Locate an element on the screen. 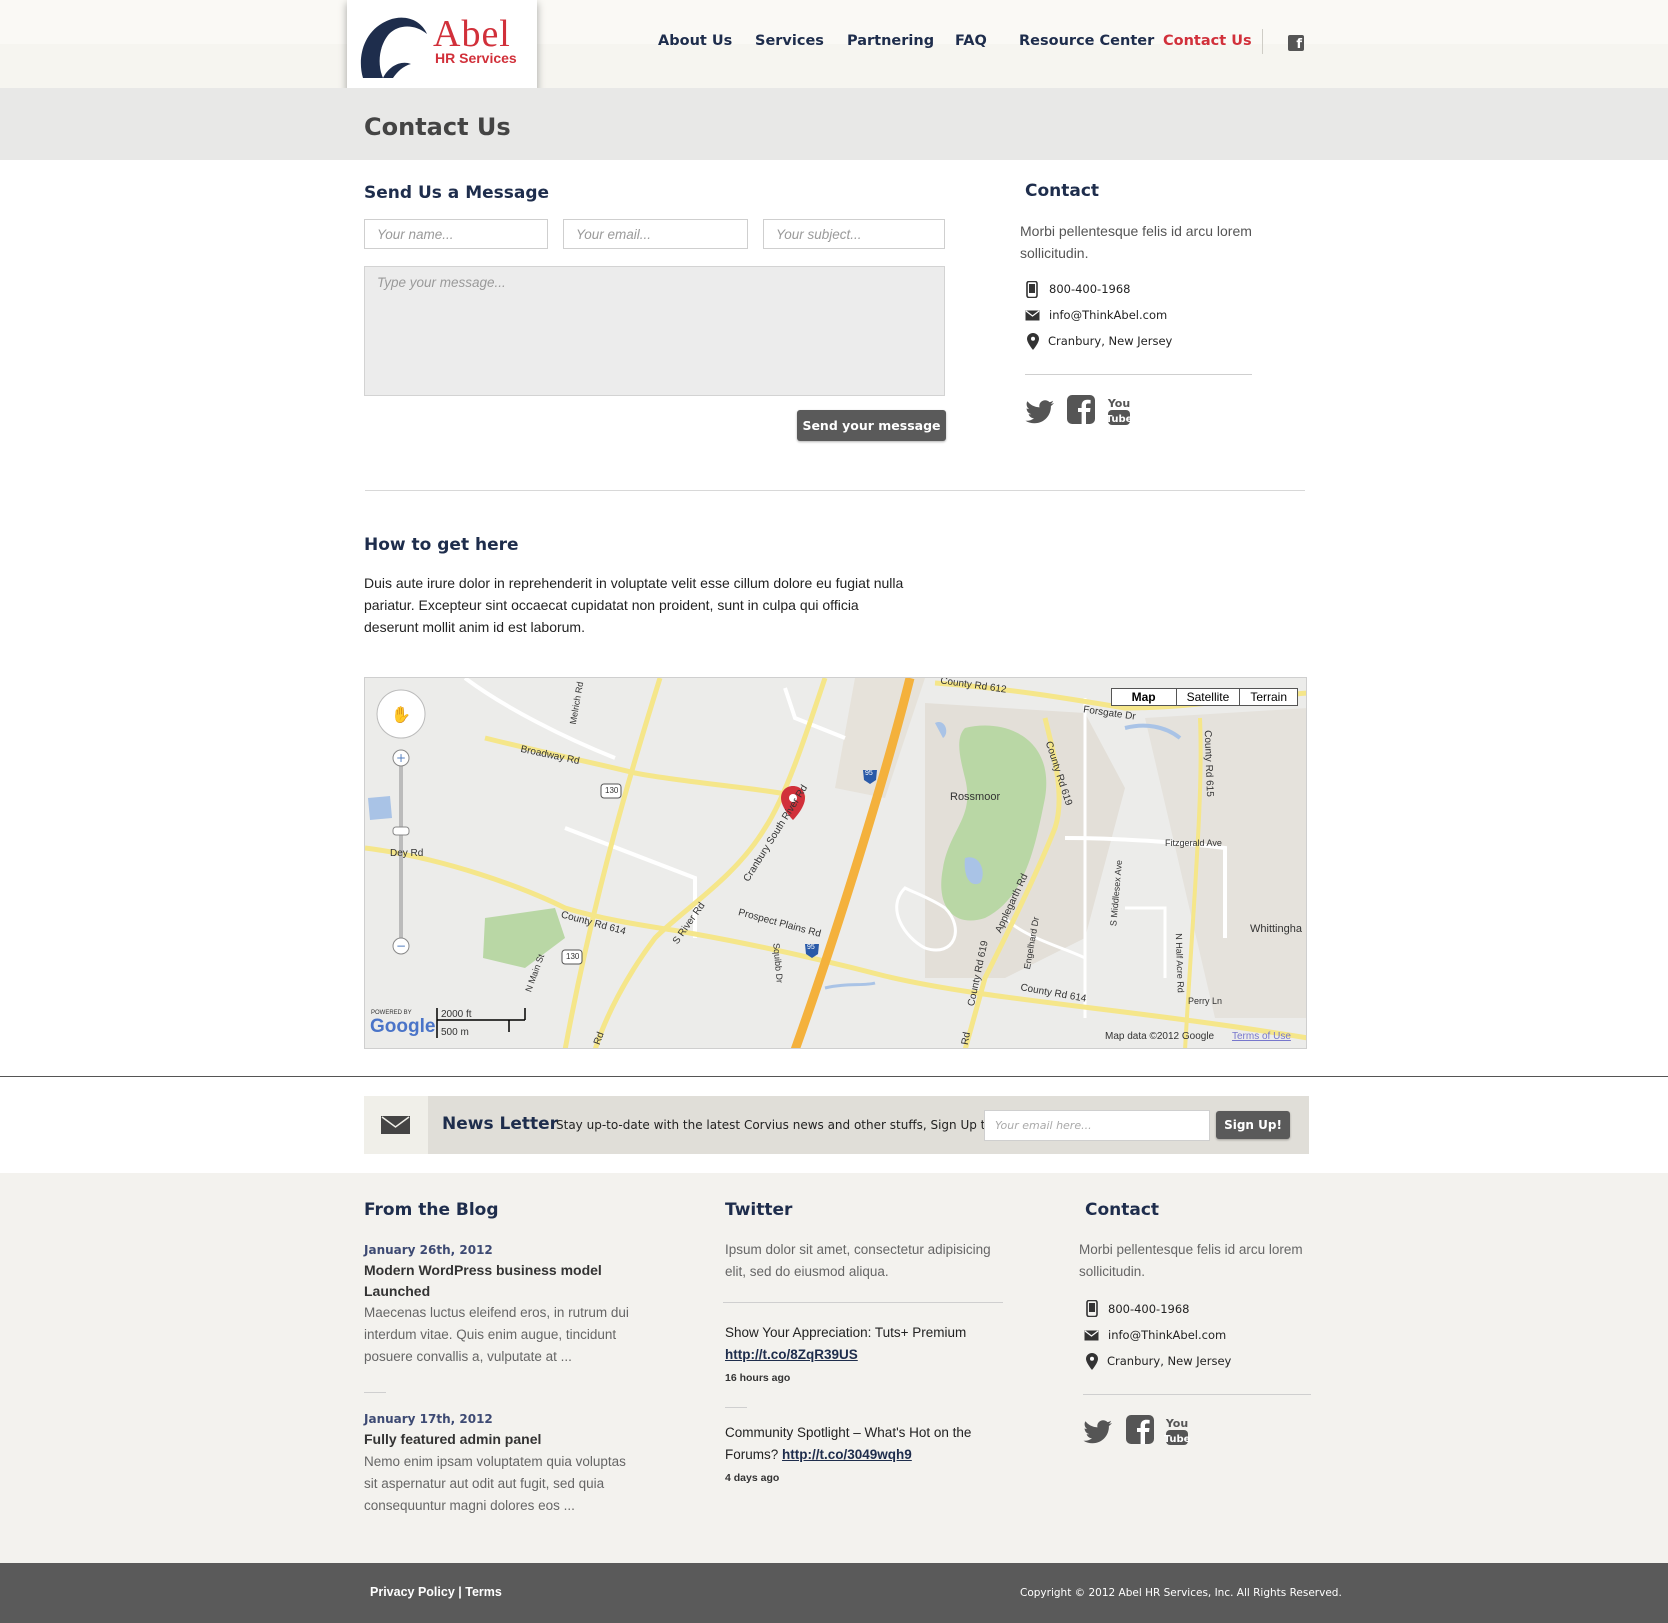 The height and width of the screenshot is (1623, 1668). contact-email: info@ThinkAbel.com is located at coordinates (1108, 315).